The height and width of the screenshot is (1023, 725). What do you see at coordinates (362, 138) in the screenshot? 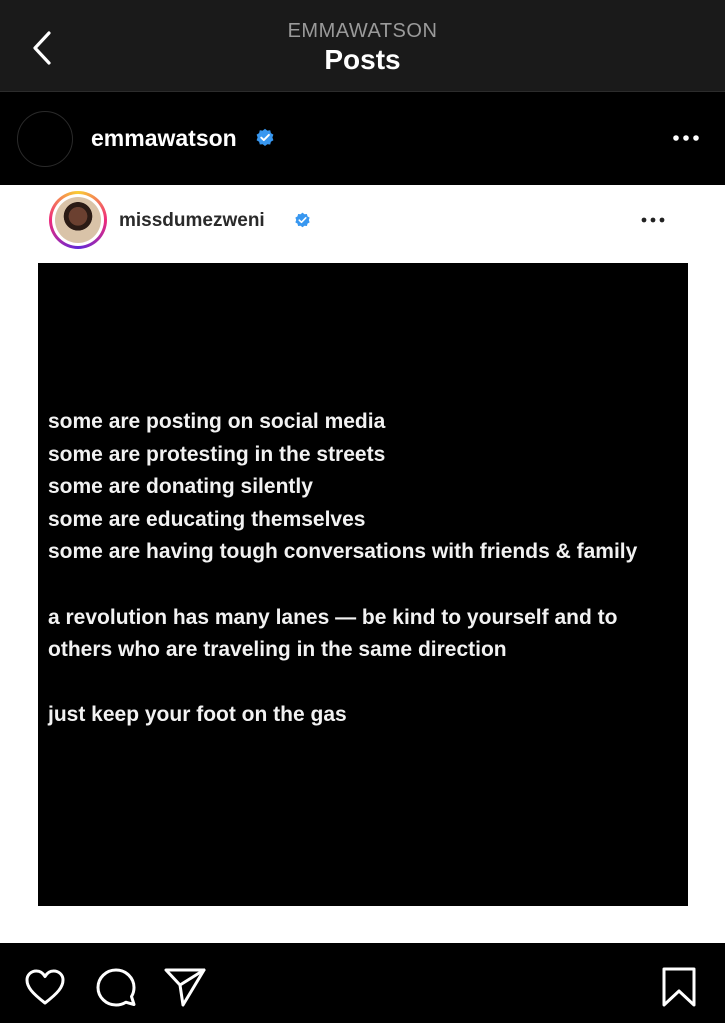
I see `post-header: emmawatson` at bounding box center [362, 138].